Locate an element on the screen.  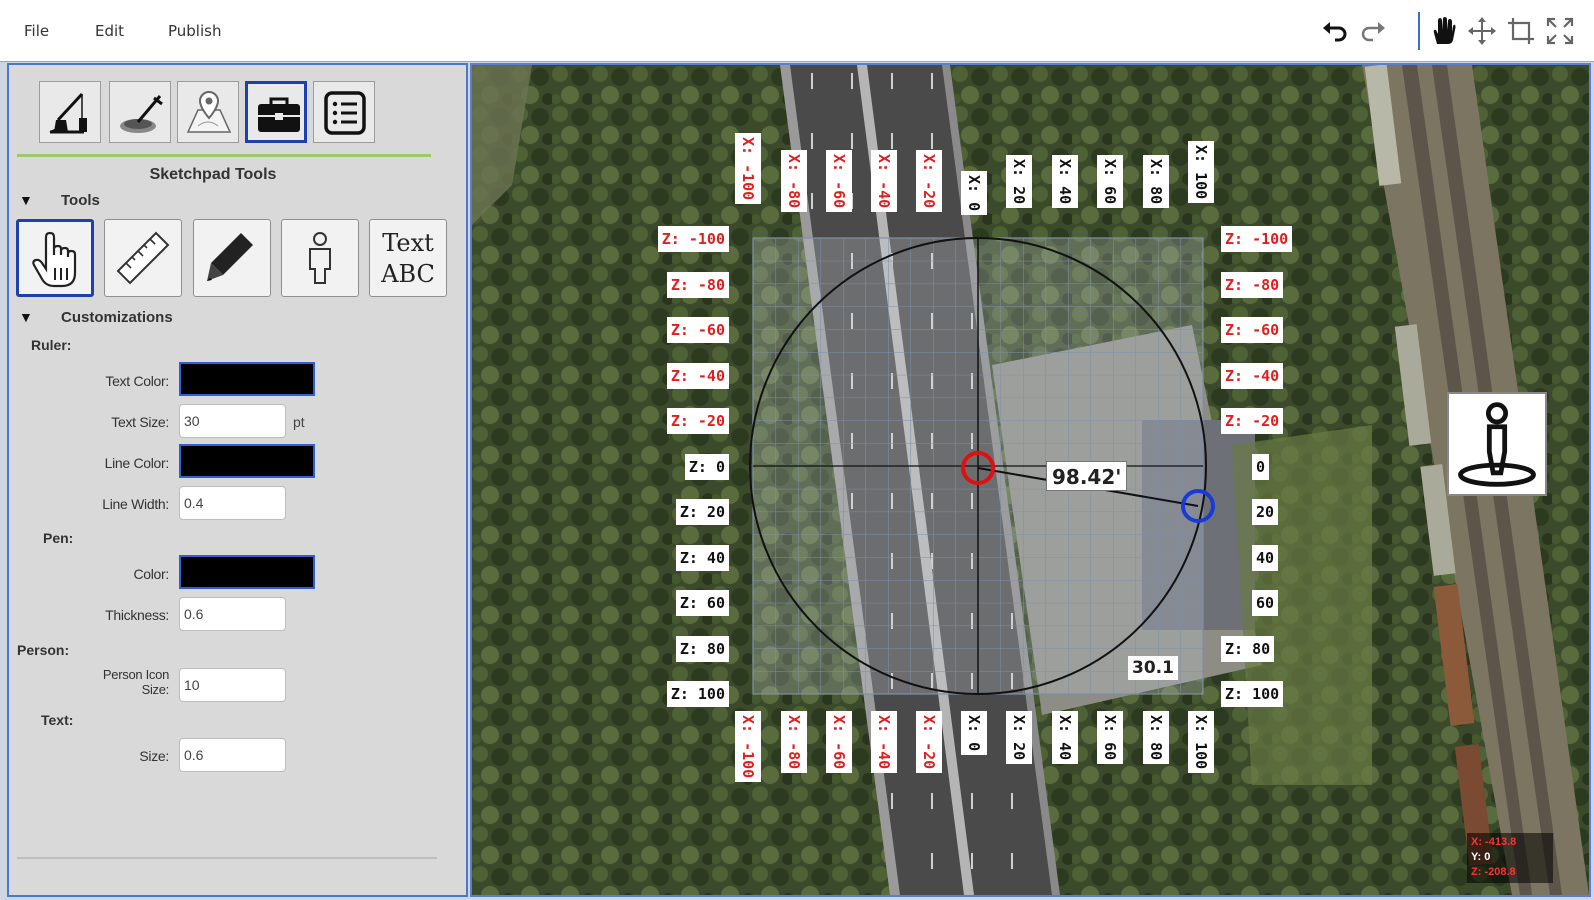
divider is located at coordinates (224, 155).